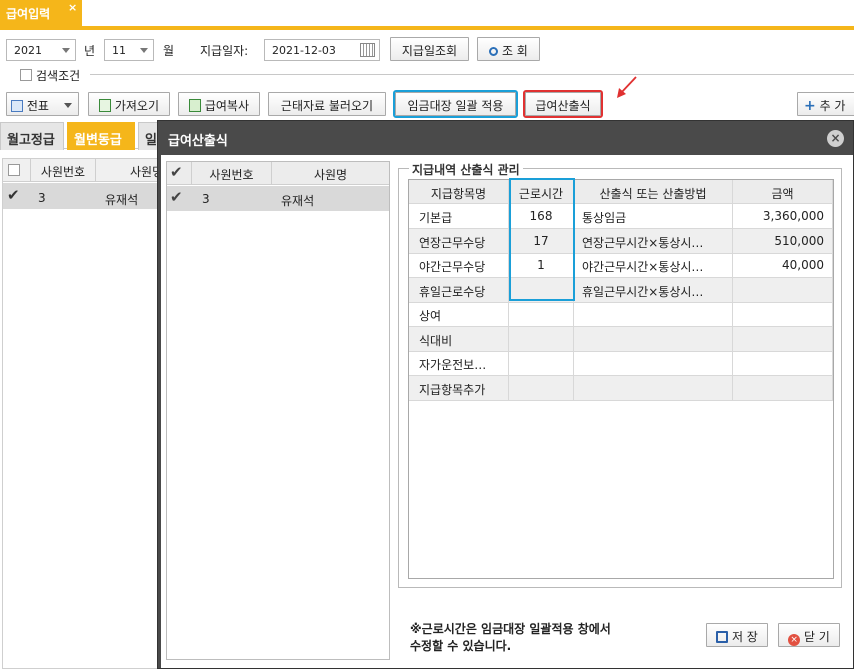 This screenshot has width=854, height=669. I want to click on tab-monthly-variable: 월변동급, so click(101, 136).